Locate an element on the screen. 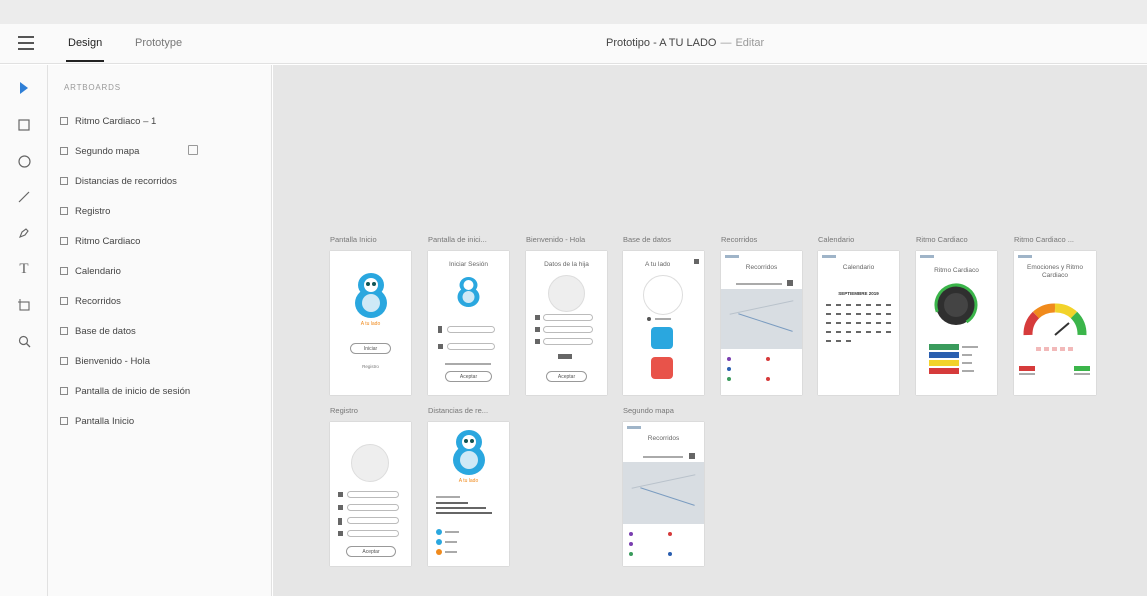 This screenshot has height=596, width=1147. tab-prototype: Prototype is located at coordinates (158, 43).